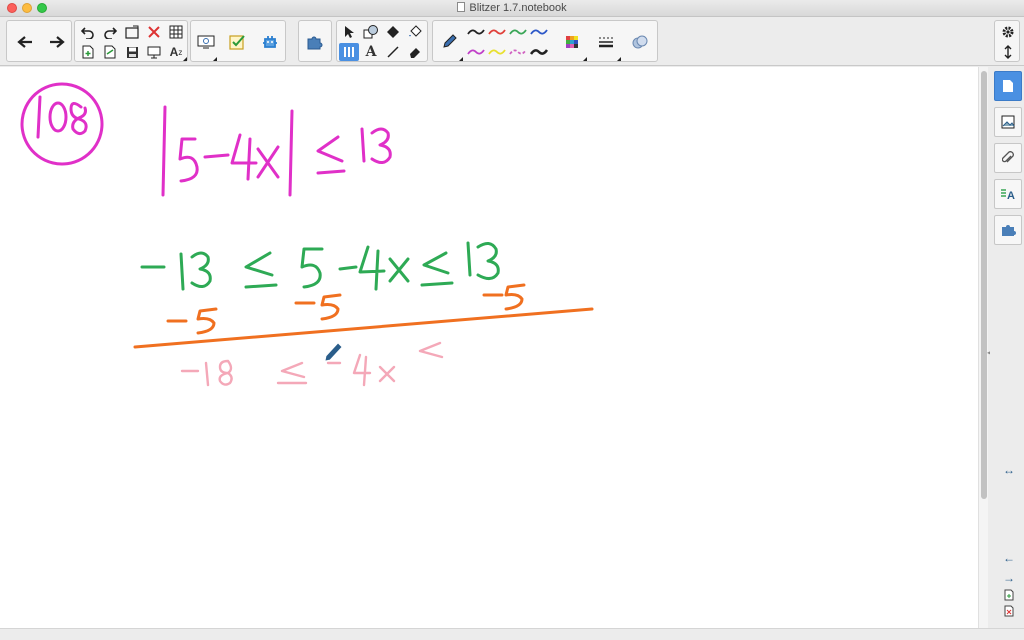 The height and width of the screenshot is (640, 1024). What do you see at coordinates (270, 42) in the screenshot?
I see `addons-icon` at bounding box center [270, 42].